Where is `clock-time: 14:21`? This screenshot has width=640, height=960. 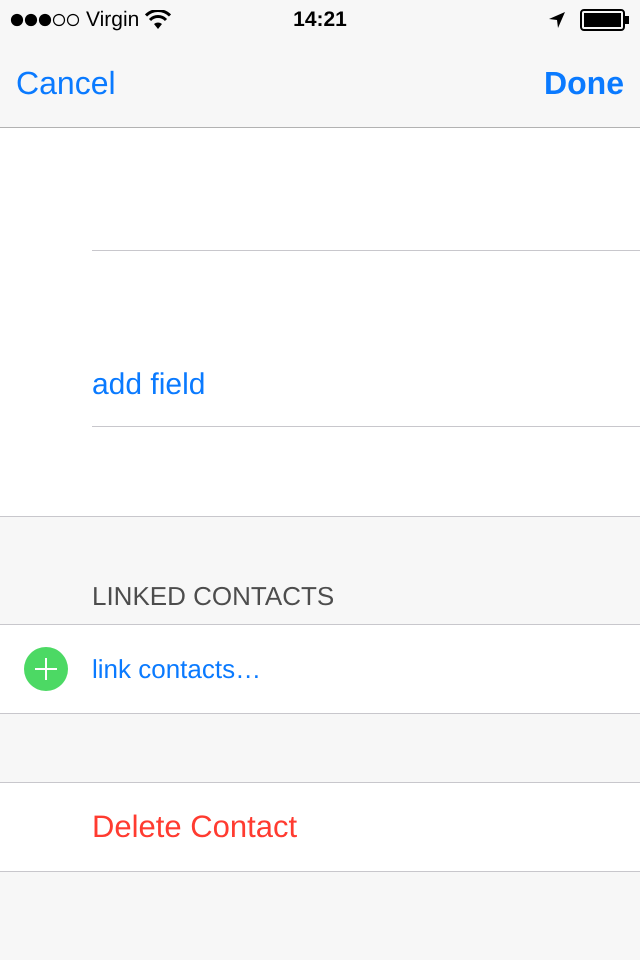 clock-time: 14:21 is located at coordinates (320, 20).